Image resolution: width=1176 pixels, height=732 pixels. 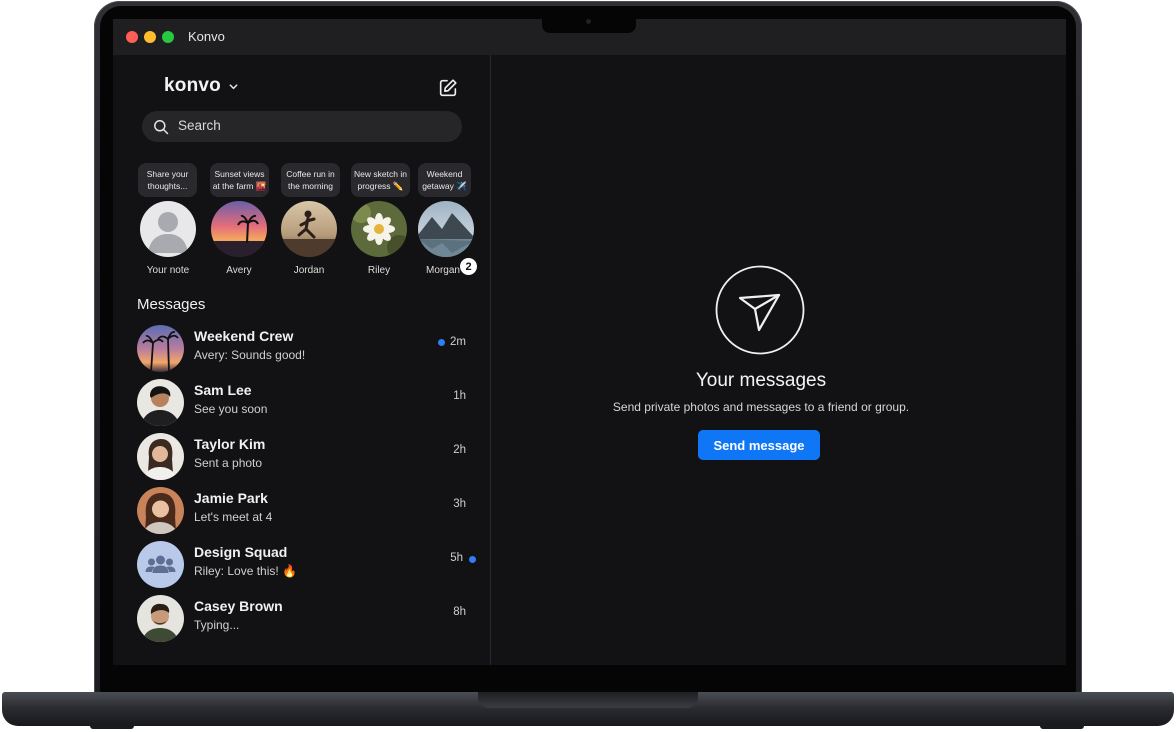 What do you see at coordinates (588, 21) in the screenshot?
I see `camera-icon` at bounding box center [588, 21].